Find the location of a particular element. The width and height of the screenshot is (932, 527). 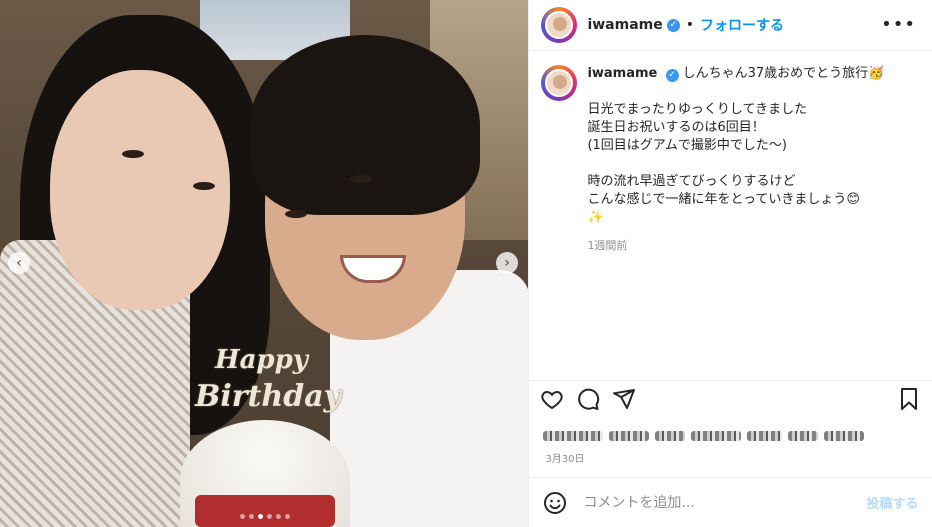

caption-line-6: こんな感じで一緒に年をとっていきましょう😊 is located at coordinates (723, 199).